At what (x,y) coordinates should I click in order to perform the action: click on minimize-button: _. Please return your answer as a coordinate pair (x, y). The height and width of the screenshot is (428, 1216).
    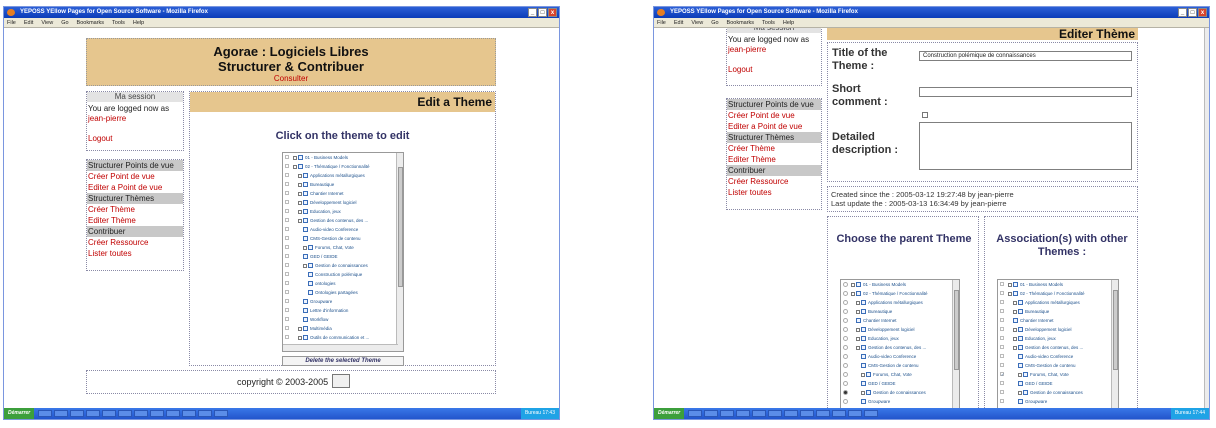
    Looking at the image, I should click on (532, 12).